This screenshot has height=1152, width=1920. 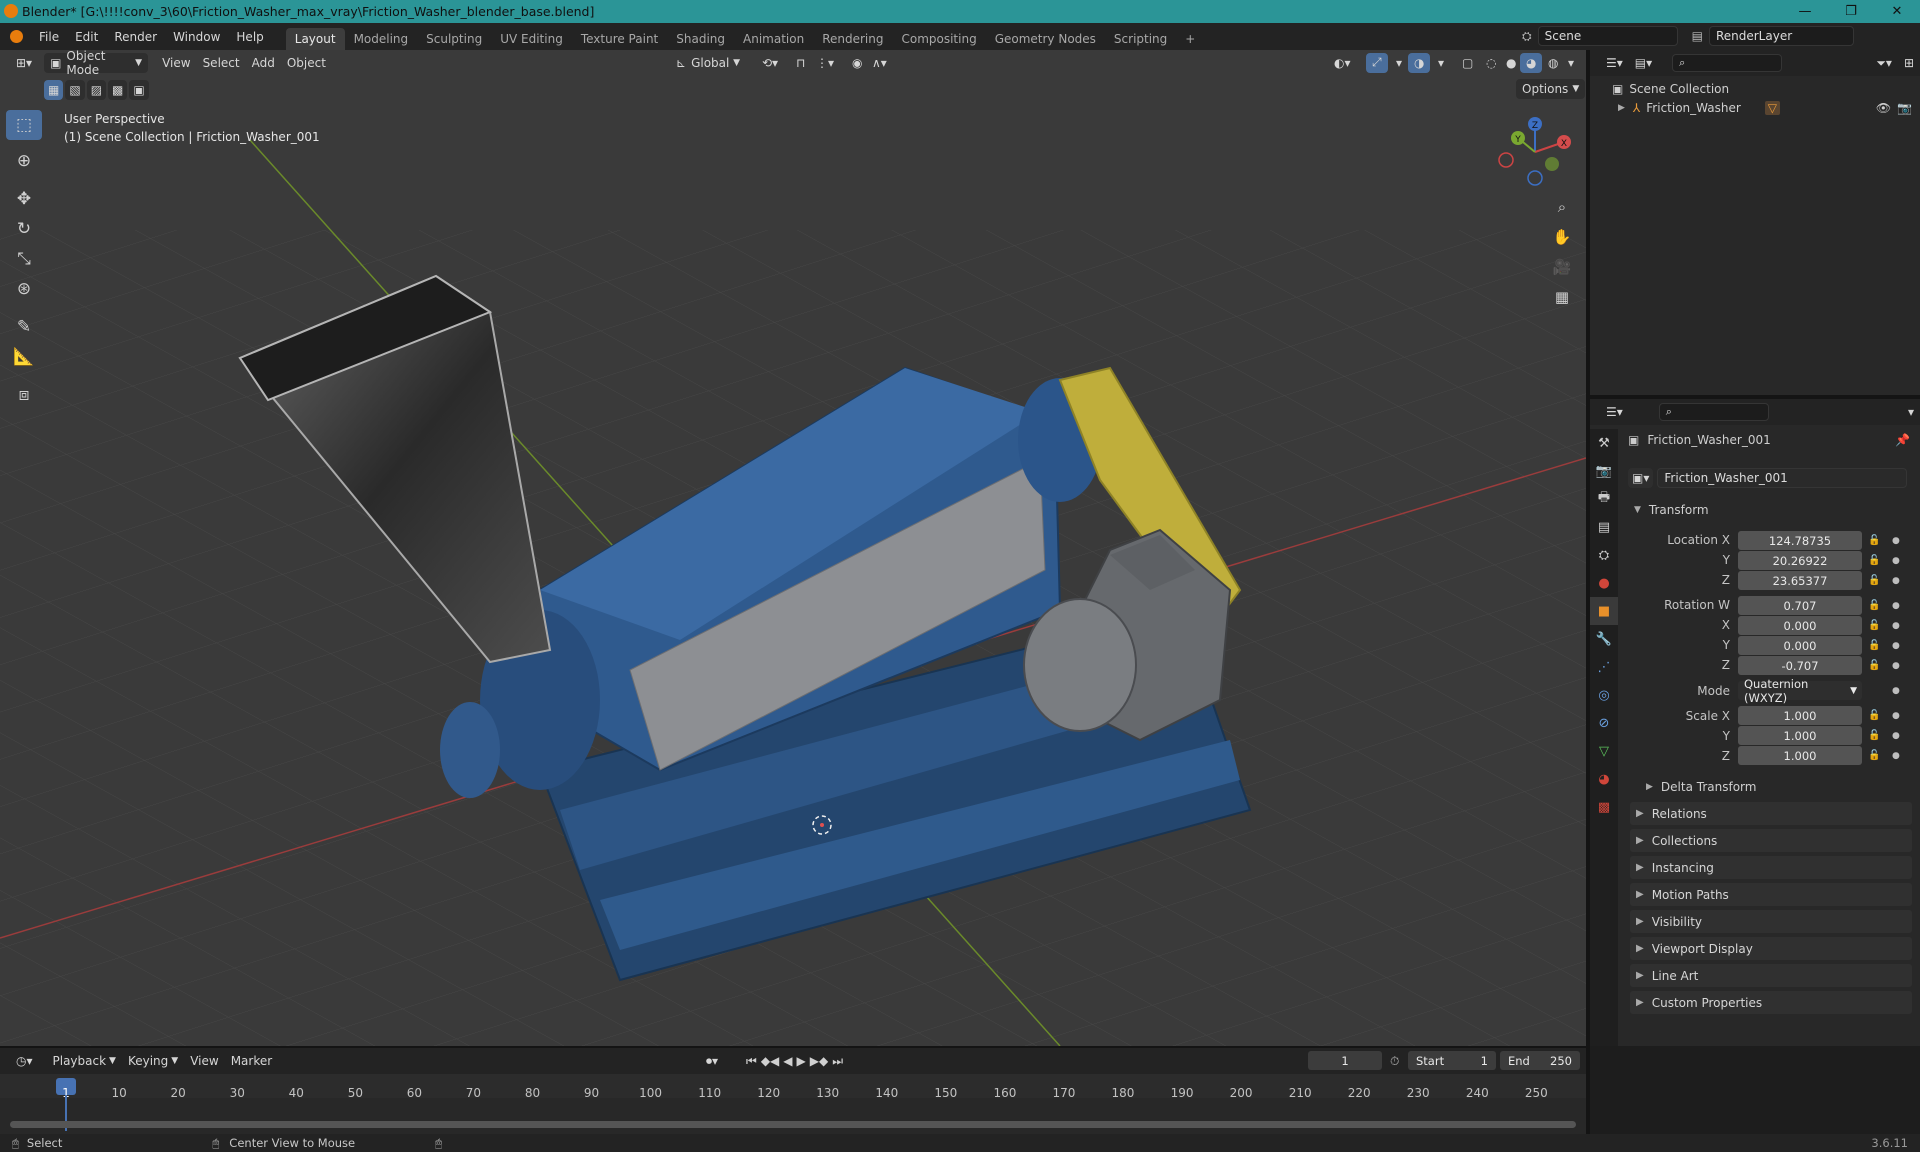 What do you see at coordinates (1531, 62) in the screenshot?
I see `shading-material-icon: ◕` at bounding box center [1531, 62].